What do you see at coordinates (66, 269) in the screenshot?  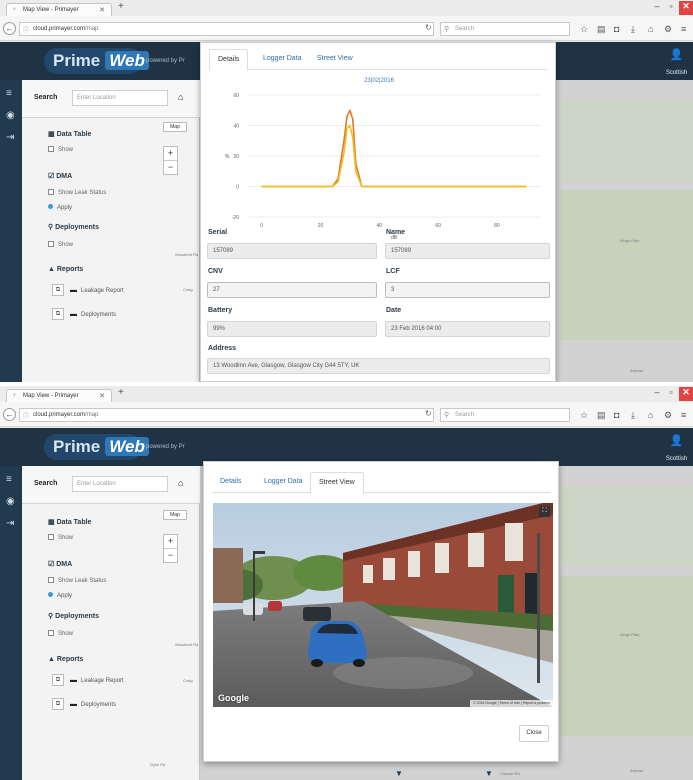 I see `reports-heading: ▲ Reports` at bounding box center [66, 269].